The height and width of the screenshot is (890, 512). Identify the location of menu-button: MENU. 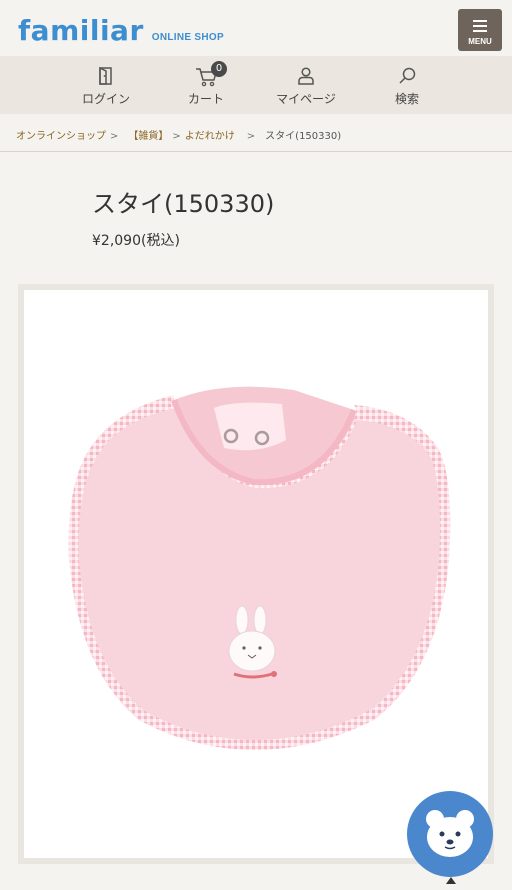
(480, 30).